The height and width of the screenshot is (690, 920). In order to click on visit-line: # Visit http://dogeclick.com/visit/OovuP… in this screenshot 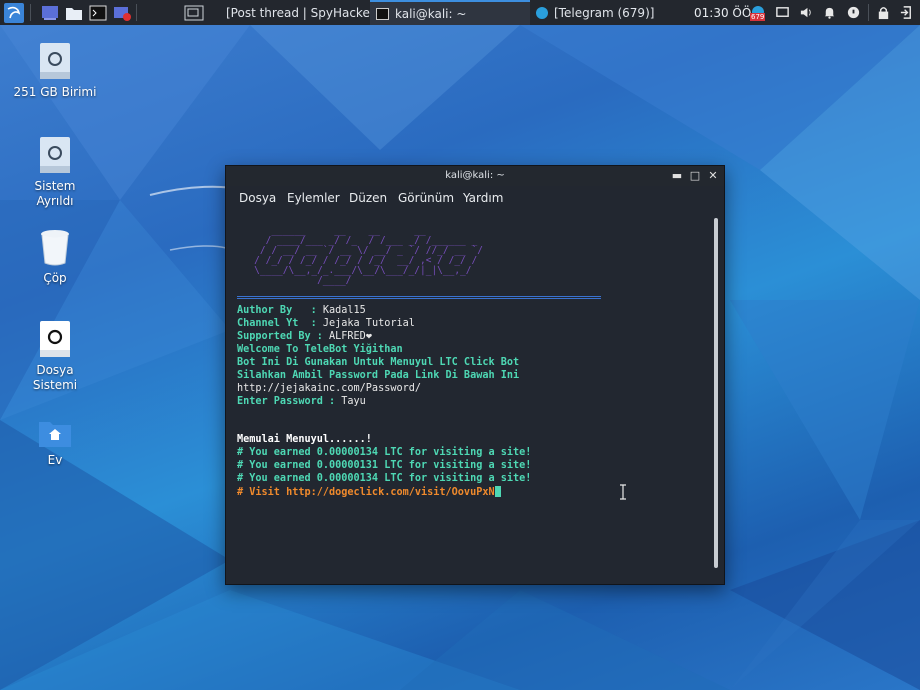, I will do `click(369, 493)`.